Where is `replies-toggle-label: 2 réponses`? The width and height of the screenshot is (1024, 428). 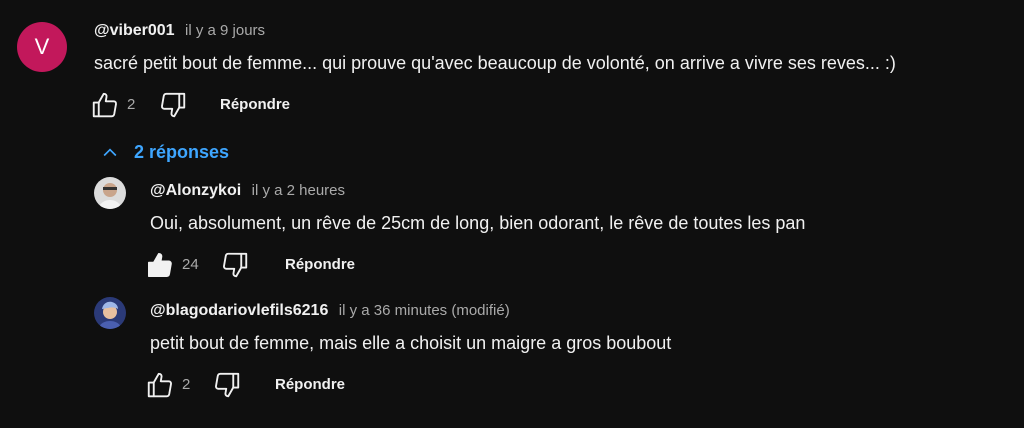
replies-toggle-label: 2 réponses is located at coordinates (182, 152).